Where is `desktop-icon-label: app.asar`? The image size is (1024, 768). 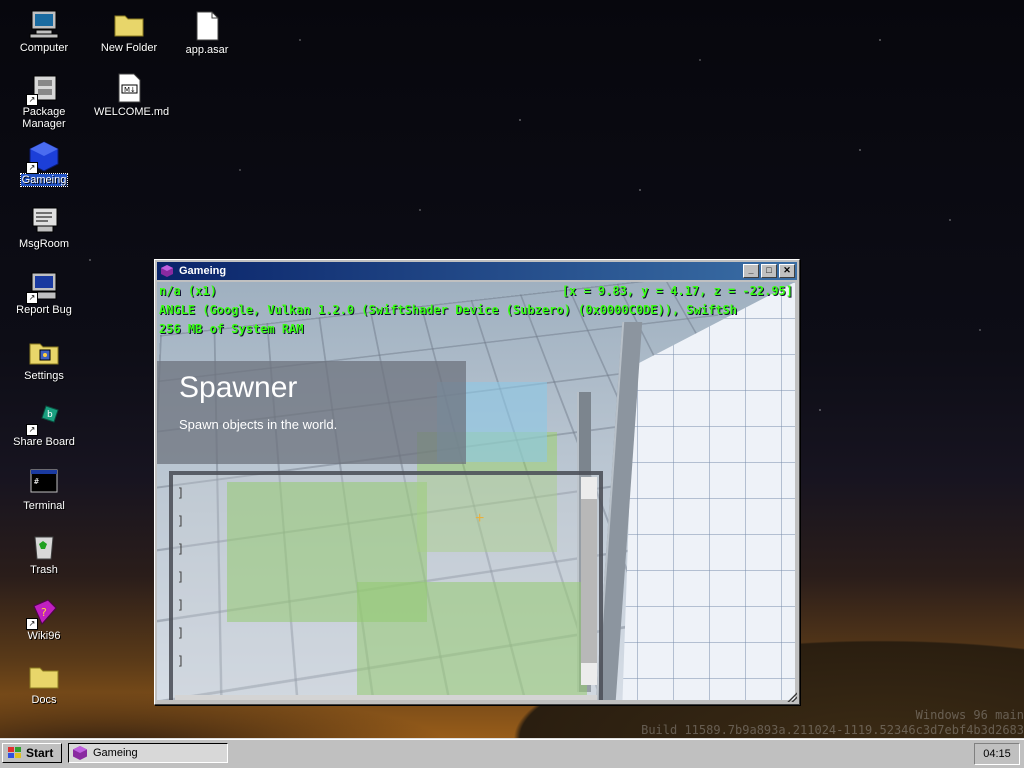
desktop-icon-label: app.asar is located at coordinates (207, 50).